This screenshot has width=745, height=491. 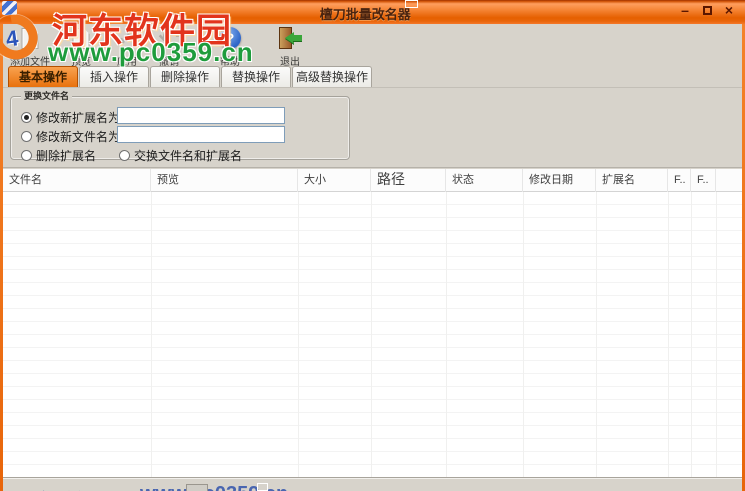 What do you see at coordinates (79, 117) in the screenshot?
I see `radio-label-change-extension: 修改新扩展名为:` at bounding box center [79, 117].